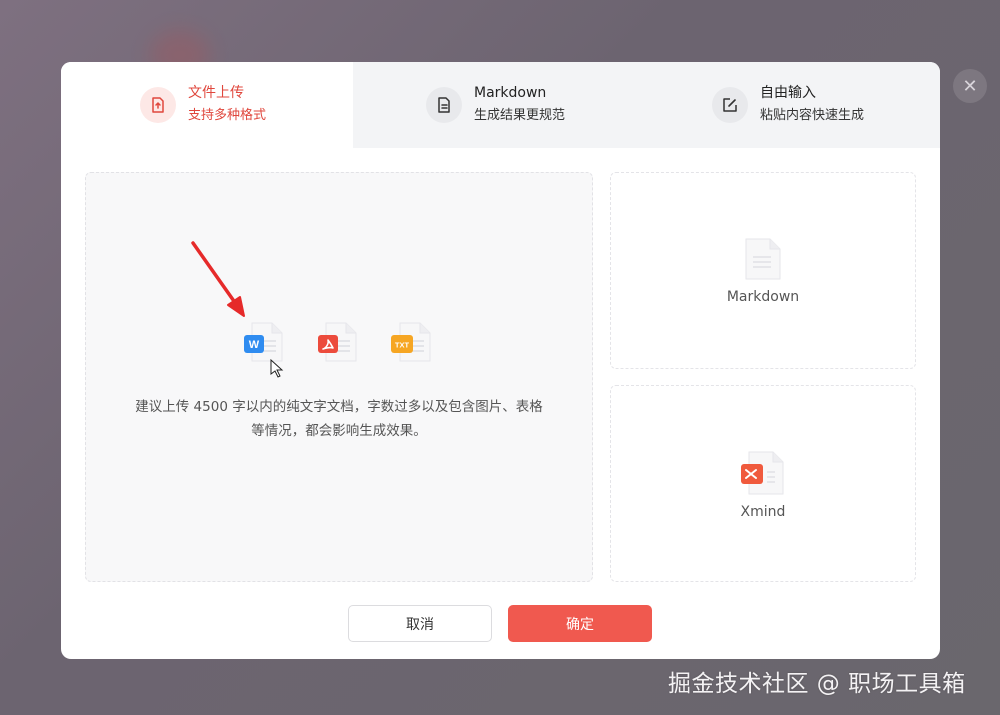 This screenshot has height=715, width=1000. What do you see at coordinates (763, 297) in the screenshot?
I see `format-label: Markdown` at bounding box center [763, 297].